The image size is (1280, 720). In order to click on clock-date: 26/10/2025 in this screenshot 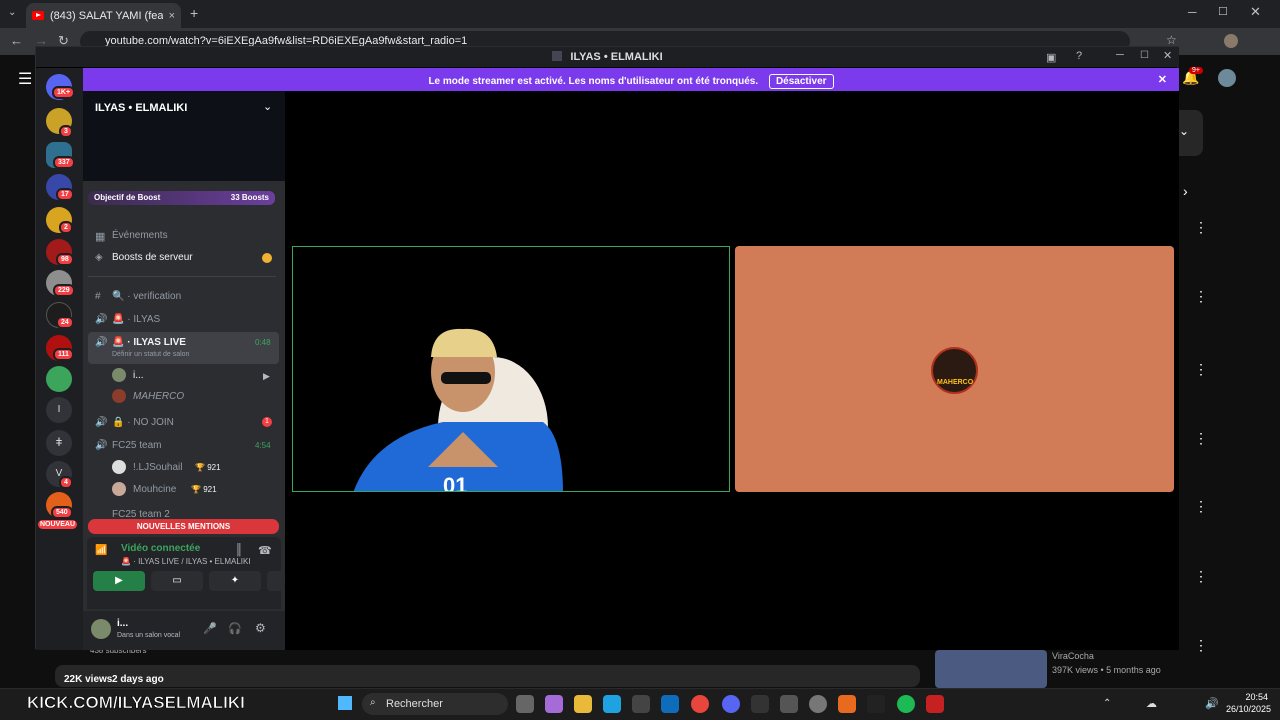, I will do `click(1248, 709)`.